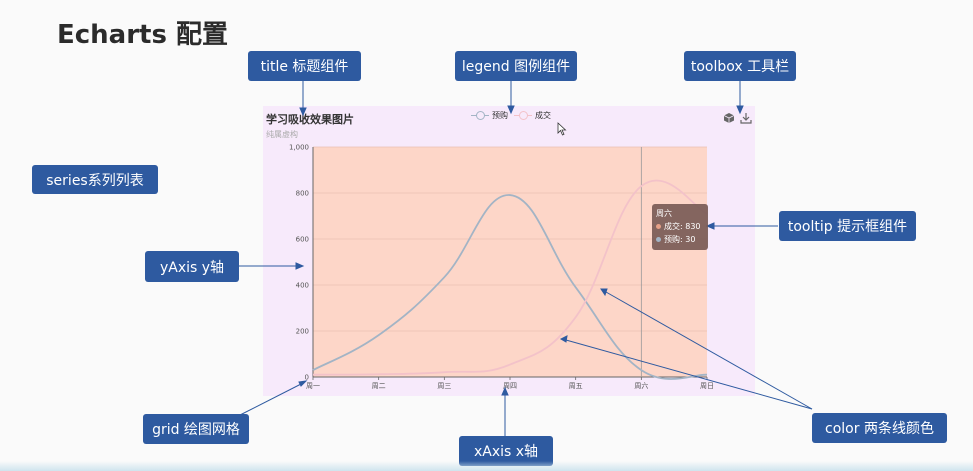  Describe the element at coordinates (302, 194) in the screenshot. I see `y-tick-label: 800` at that location.